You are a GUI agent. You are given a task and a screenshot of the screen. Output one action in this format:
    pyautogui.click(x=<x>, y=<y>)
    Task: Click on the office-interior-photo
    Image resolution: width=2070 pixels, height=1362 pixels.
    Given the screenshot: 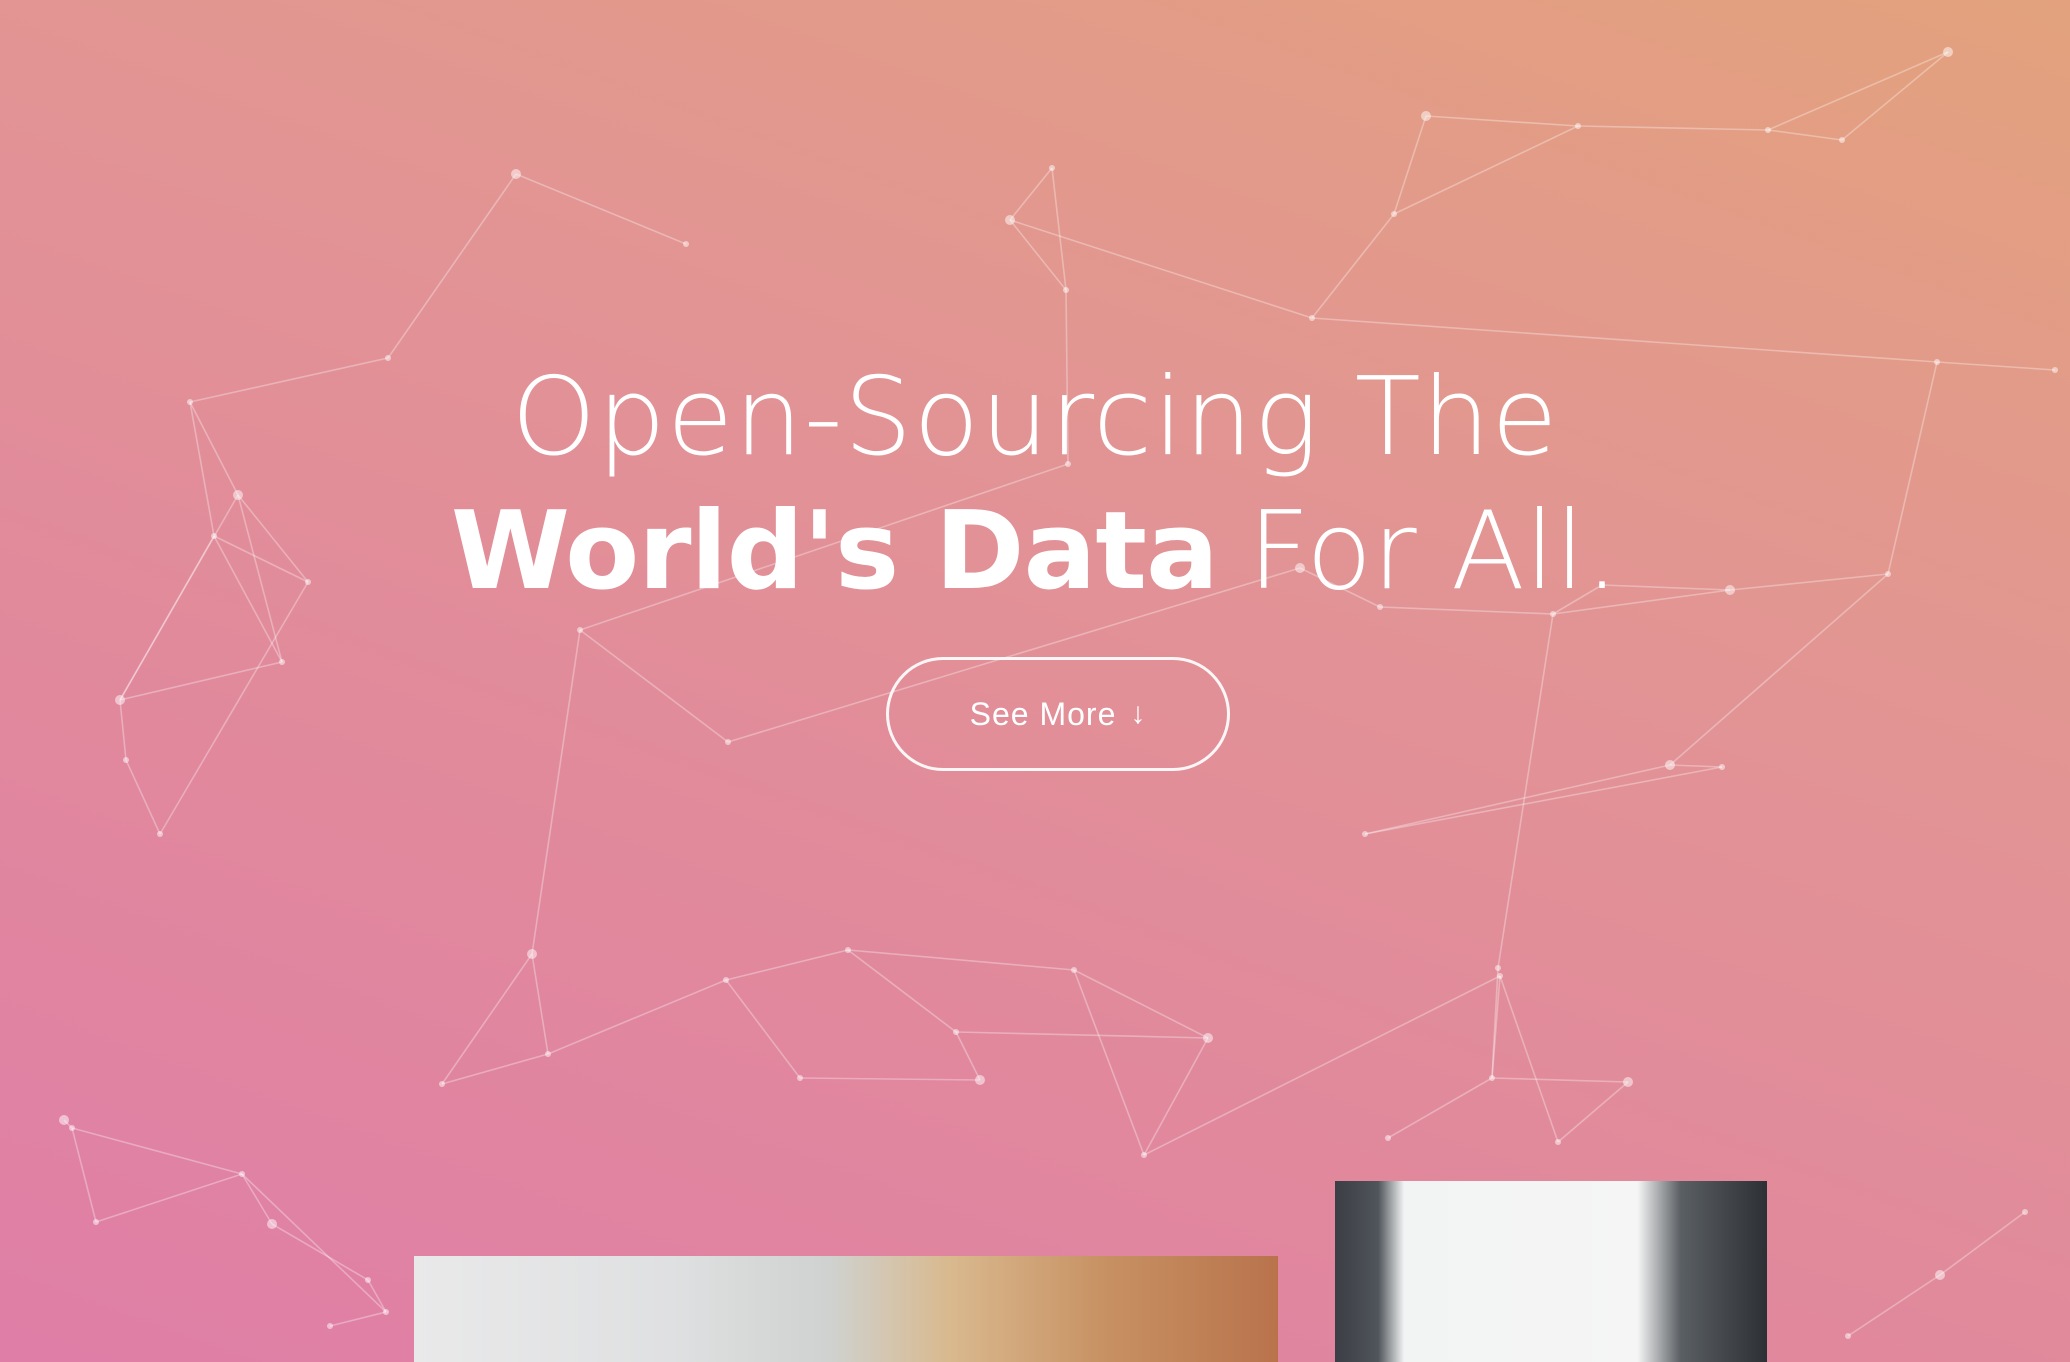 What is the action you would take?
    pyautogui.click(x=846, y=1309)
    